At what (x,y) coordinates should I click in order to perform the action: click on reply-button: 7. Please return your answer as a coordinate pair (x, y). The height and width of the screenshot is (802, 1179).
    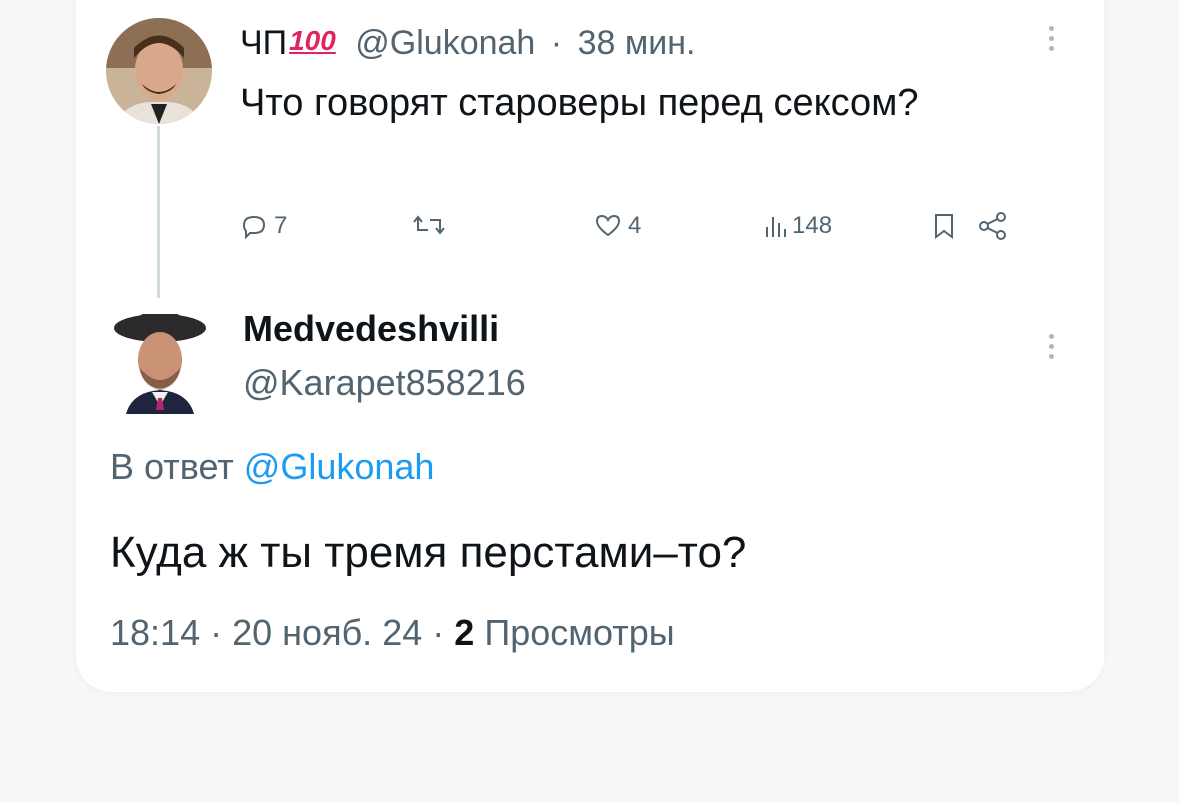
    Looking at the image, I should click on (263, 226).